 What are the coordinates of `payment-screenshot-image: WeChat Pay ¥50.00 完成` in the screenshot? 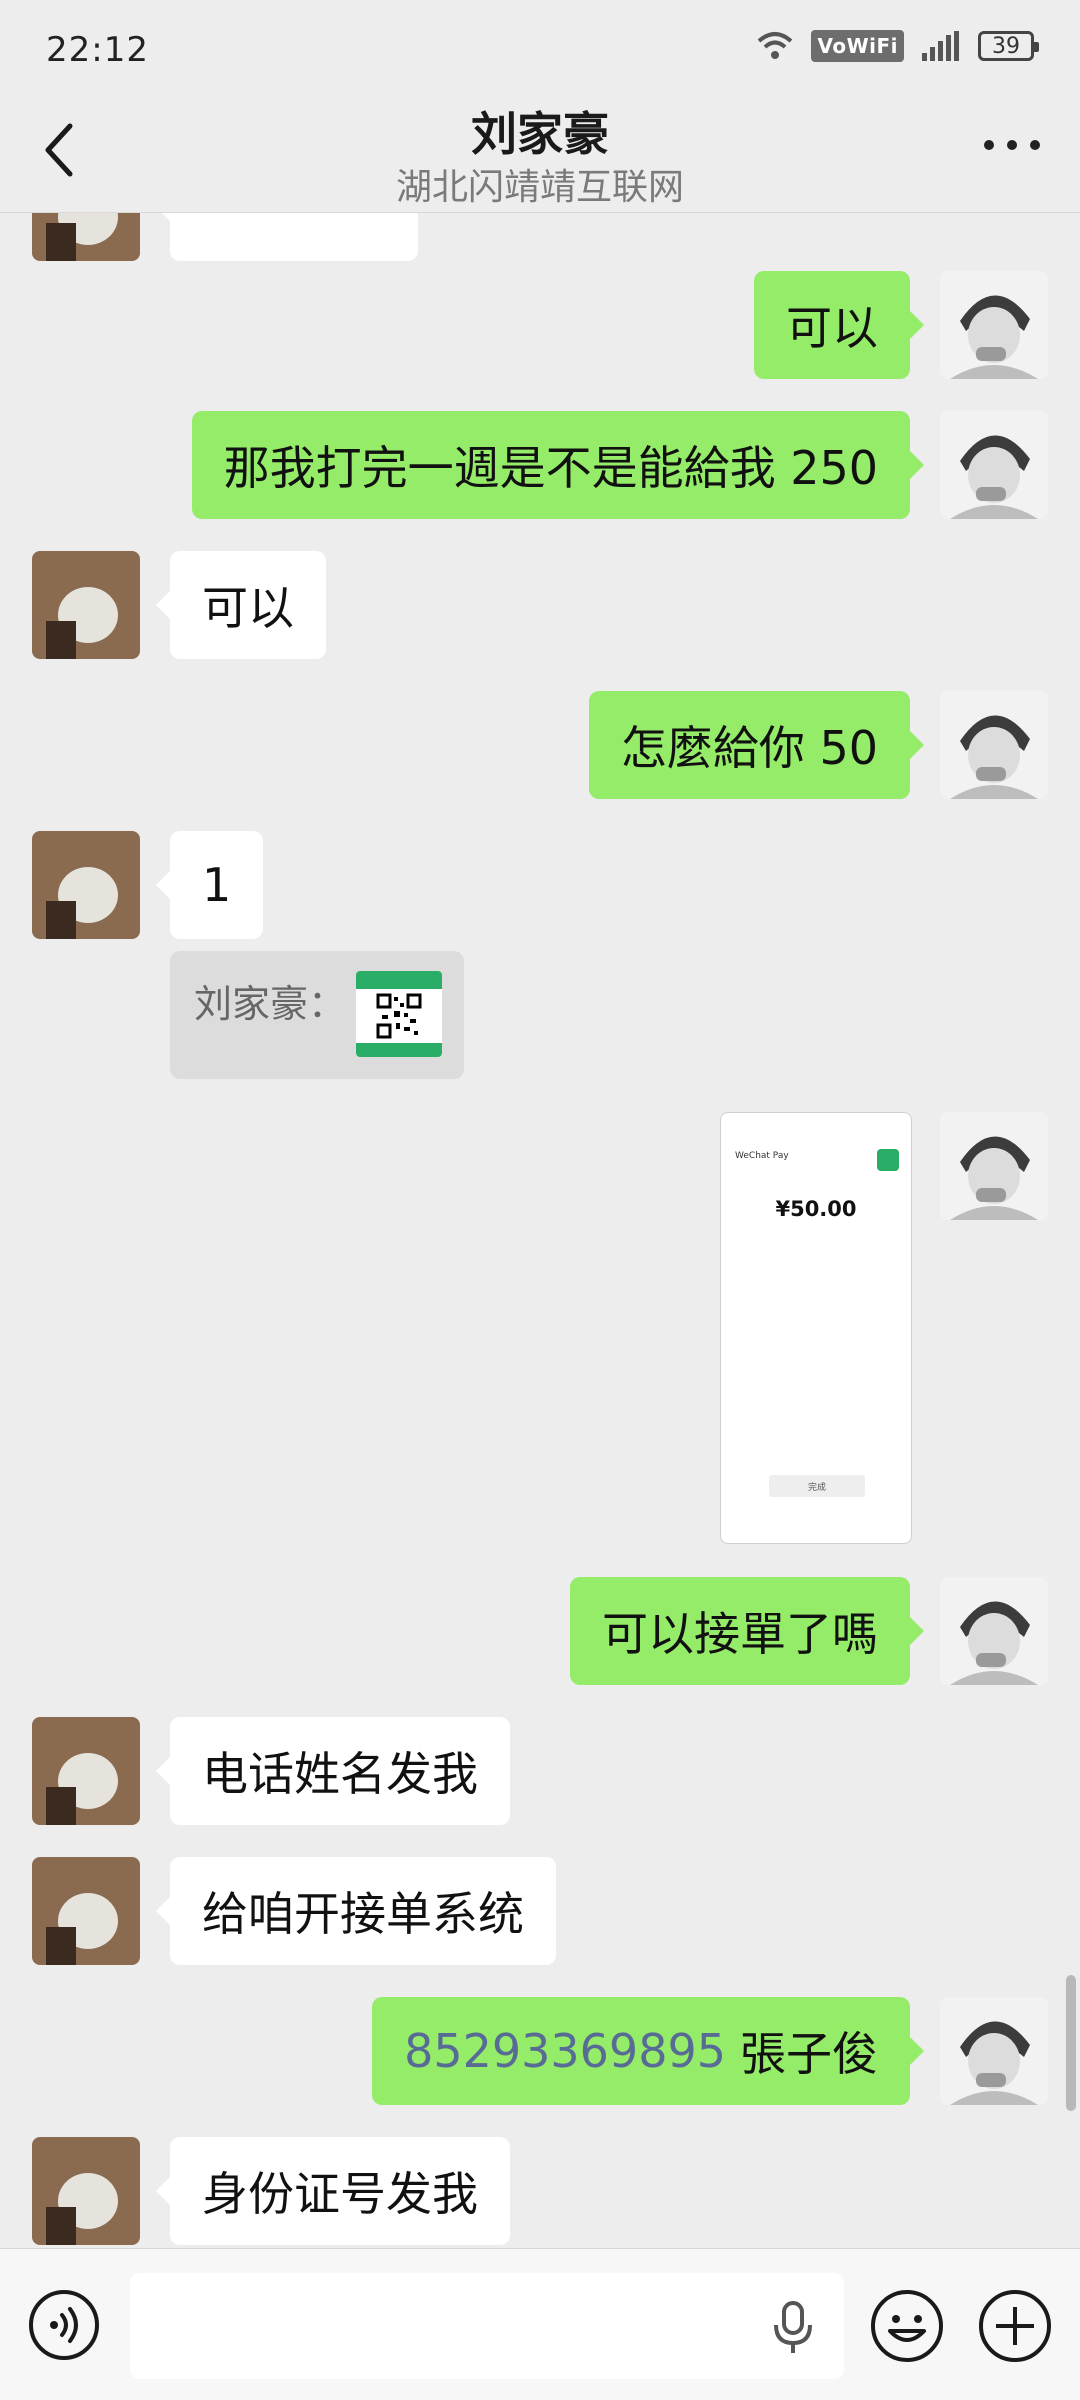 It's located at (816, 1328).